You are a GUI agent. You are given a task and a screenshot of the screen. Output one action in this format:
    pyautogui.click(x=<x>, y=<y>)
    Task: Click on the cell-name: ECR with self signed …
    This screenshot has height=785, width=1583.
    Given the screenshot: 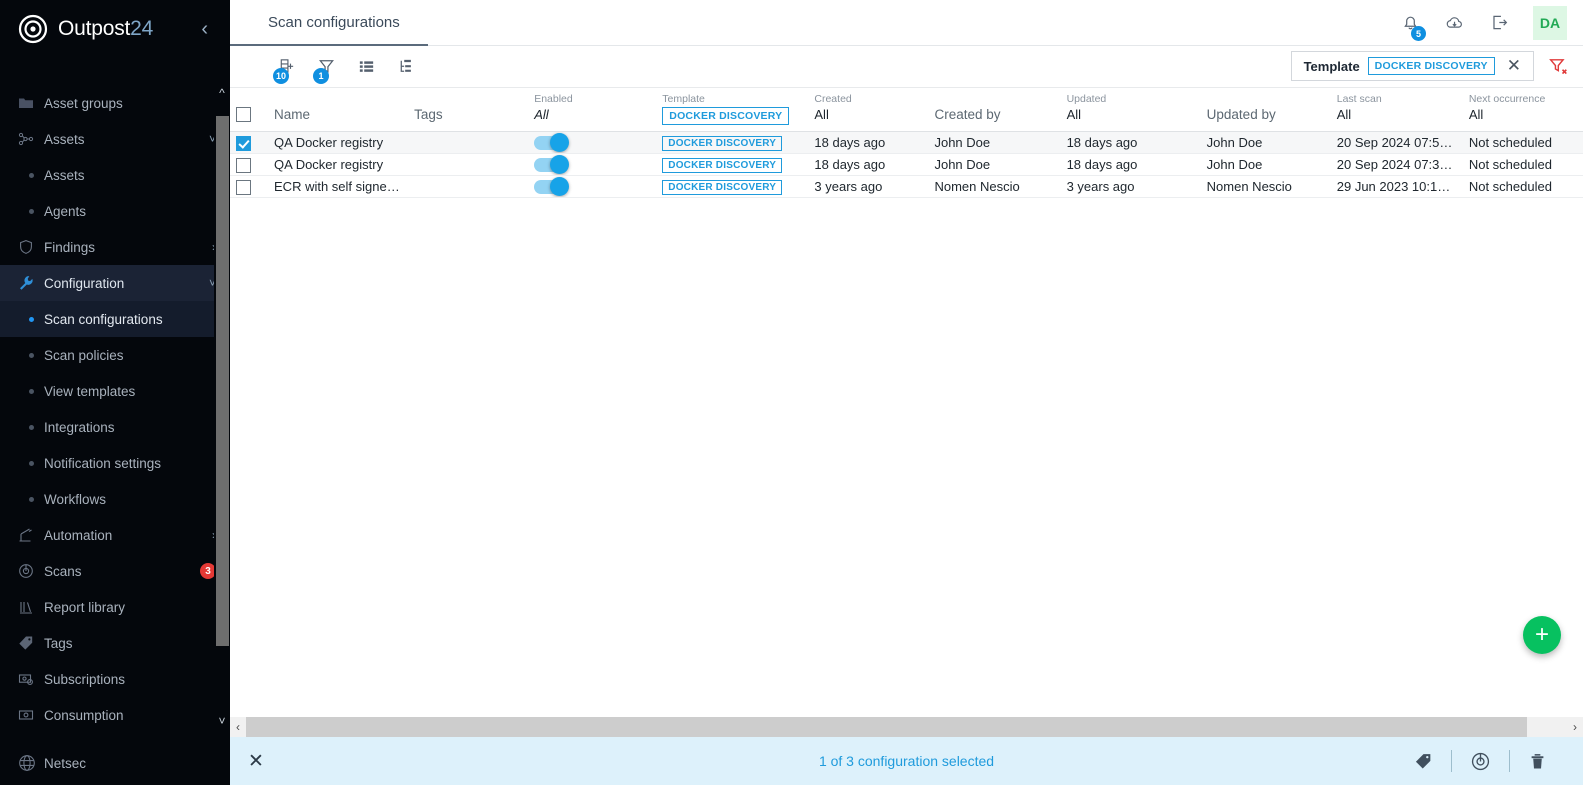 What is the action you would take?
    pyautogui.click(x=338, y=186)
    